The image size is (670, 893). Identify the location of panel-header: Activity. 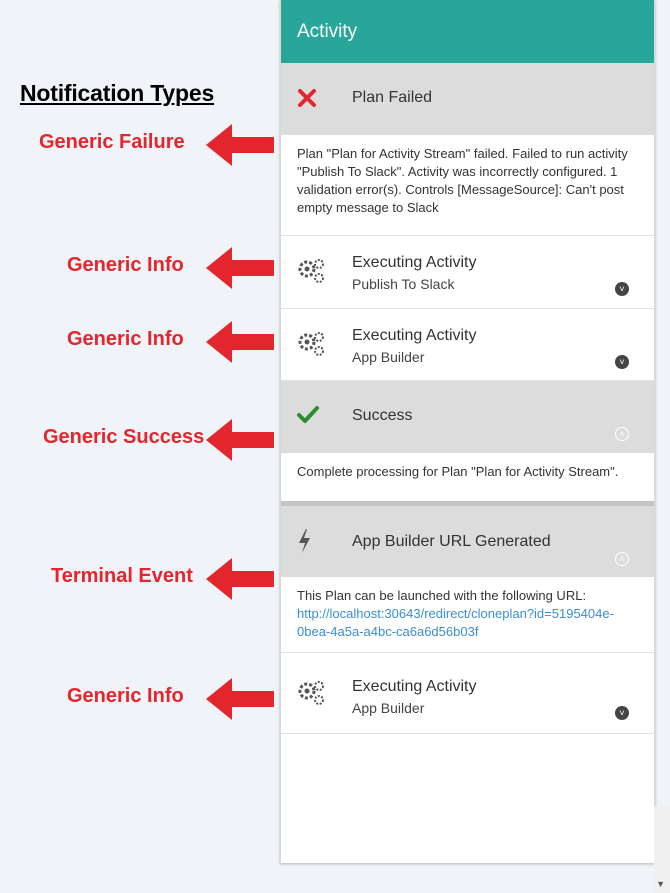
(467, 31).